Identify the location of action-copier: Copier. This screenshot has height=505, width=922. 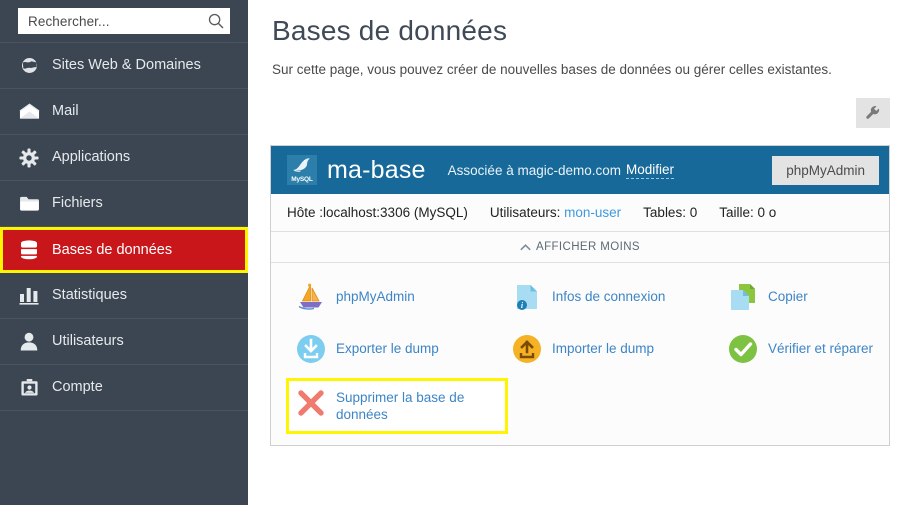
(821, 297).